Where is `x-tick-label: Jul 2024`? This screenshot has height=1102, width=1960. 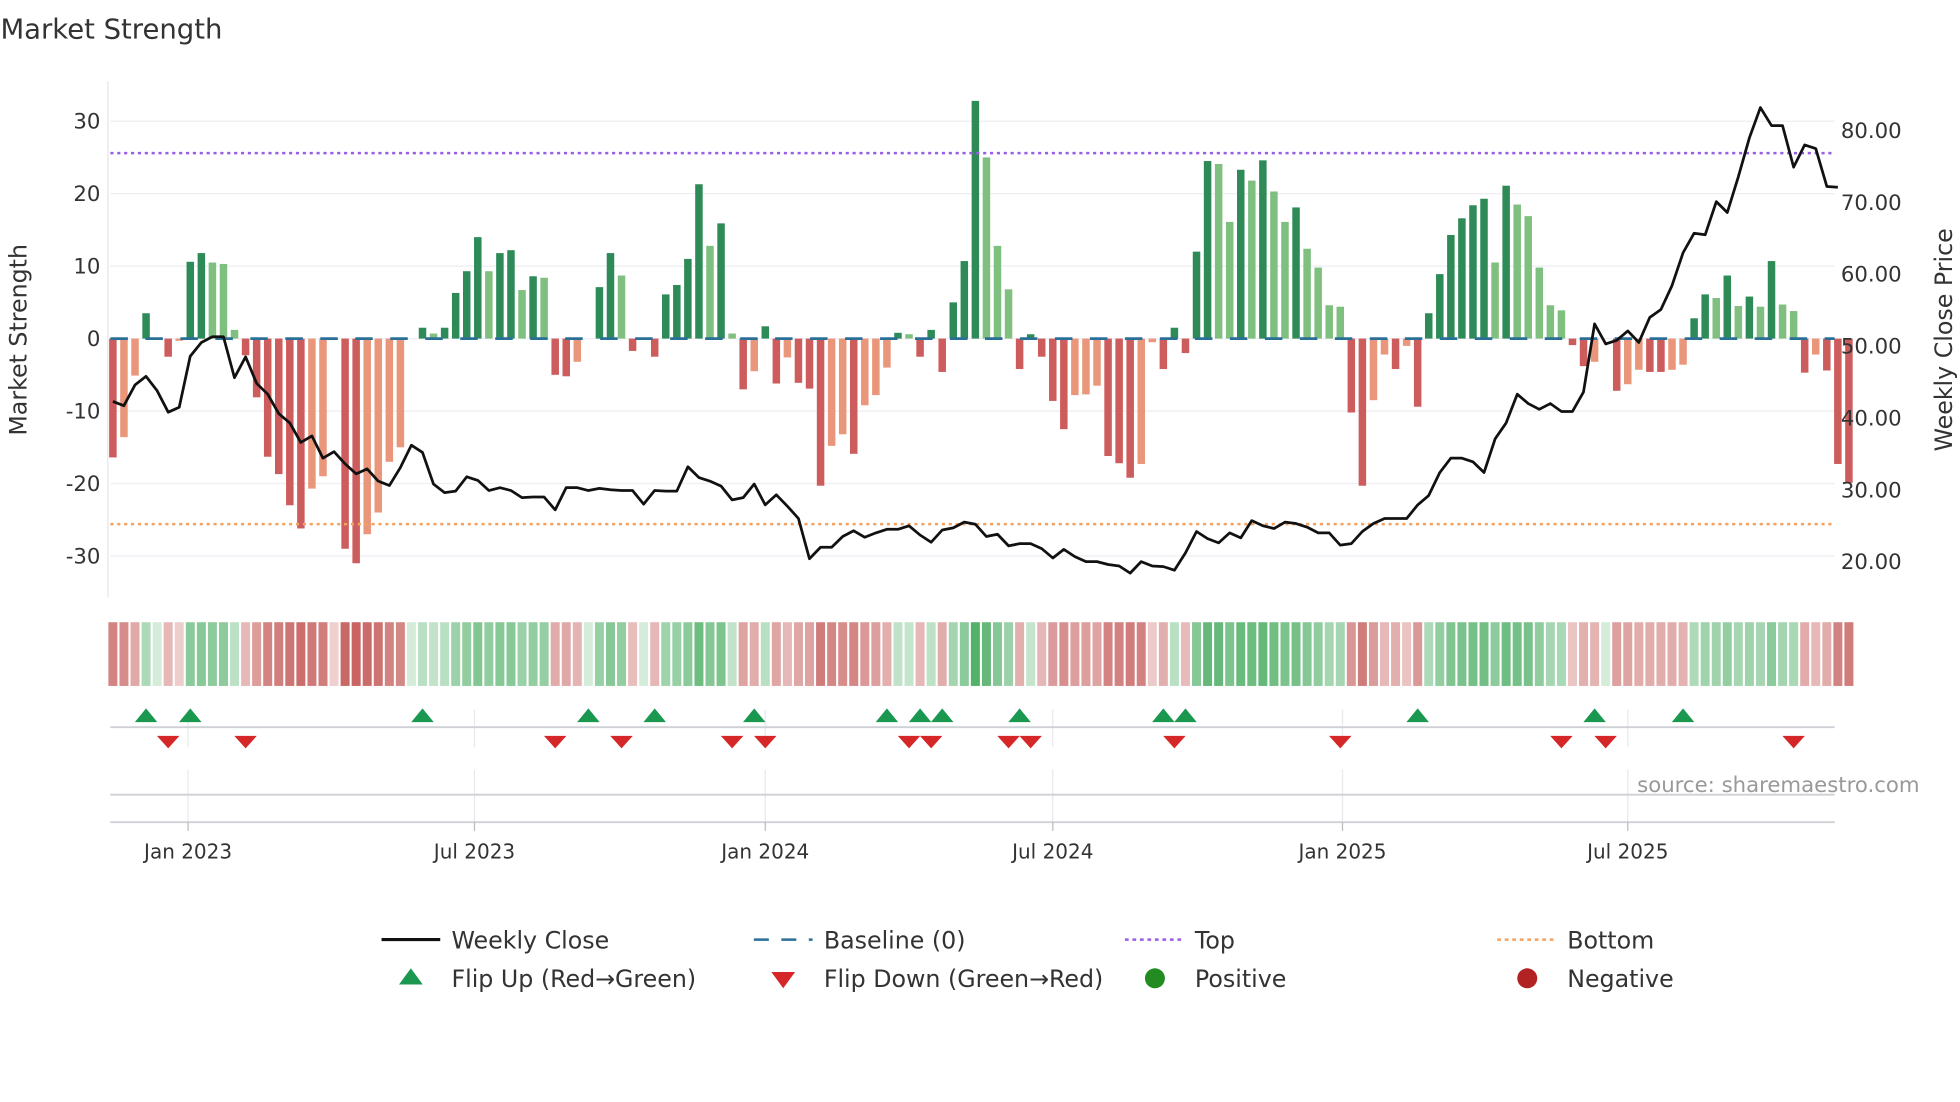 x-tick-label: Jul 2024 is located at coordinates (1051, 851).